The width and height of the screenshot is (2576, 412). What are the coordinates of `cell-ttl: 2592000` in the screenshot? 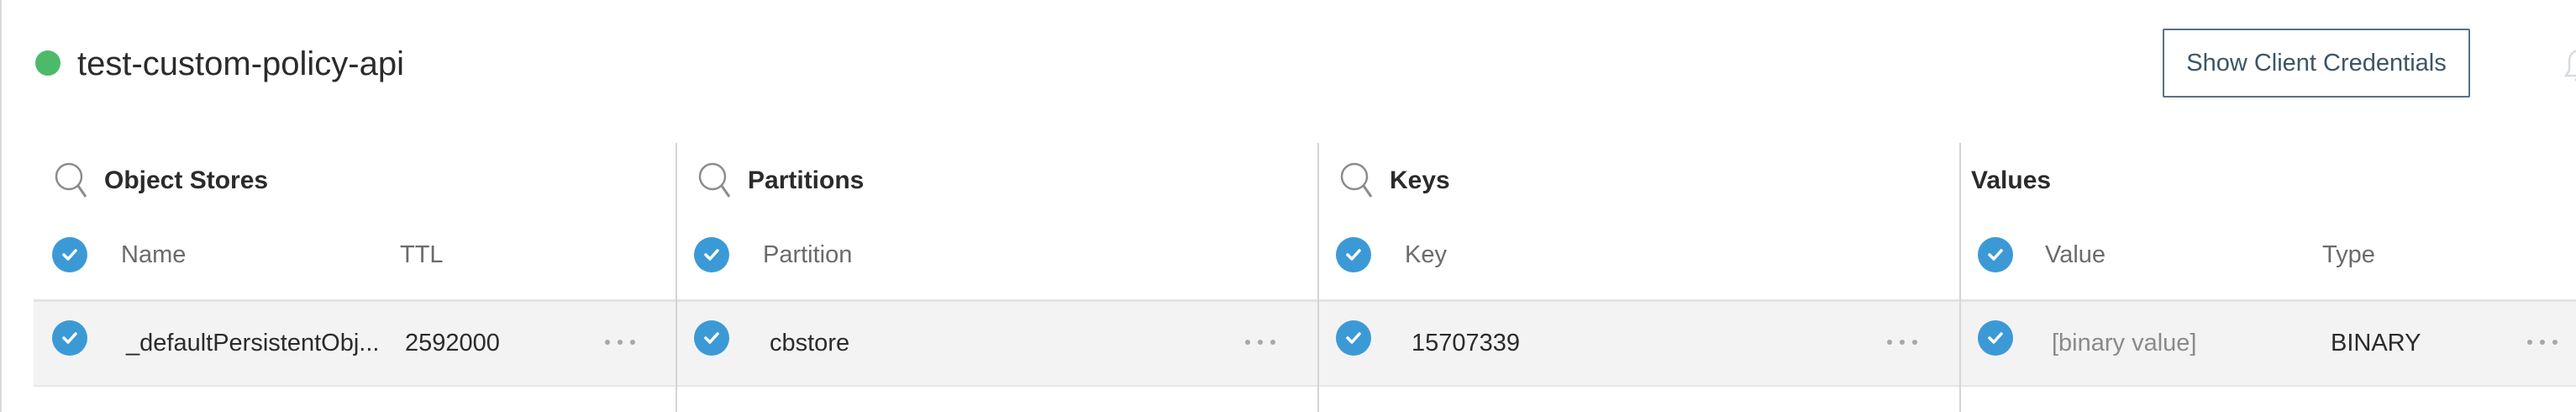 It's located at (452, 343).